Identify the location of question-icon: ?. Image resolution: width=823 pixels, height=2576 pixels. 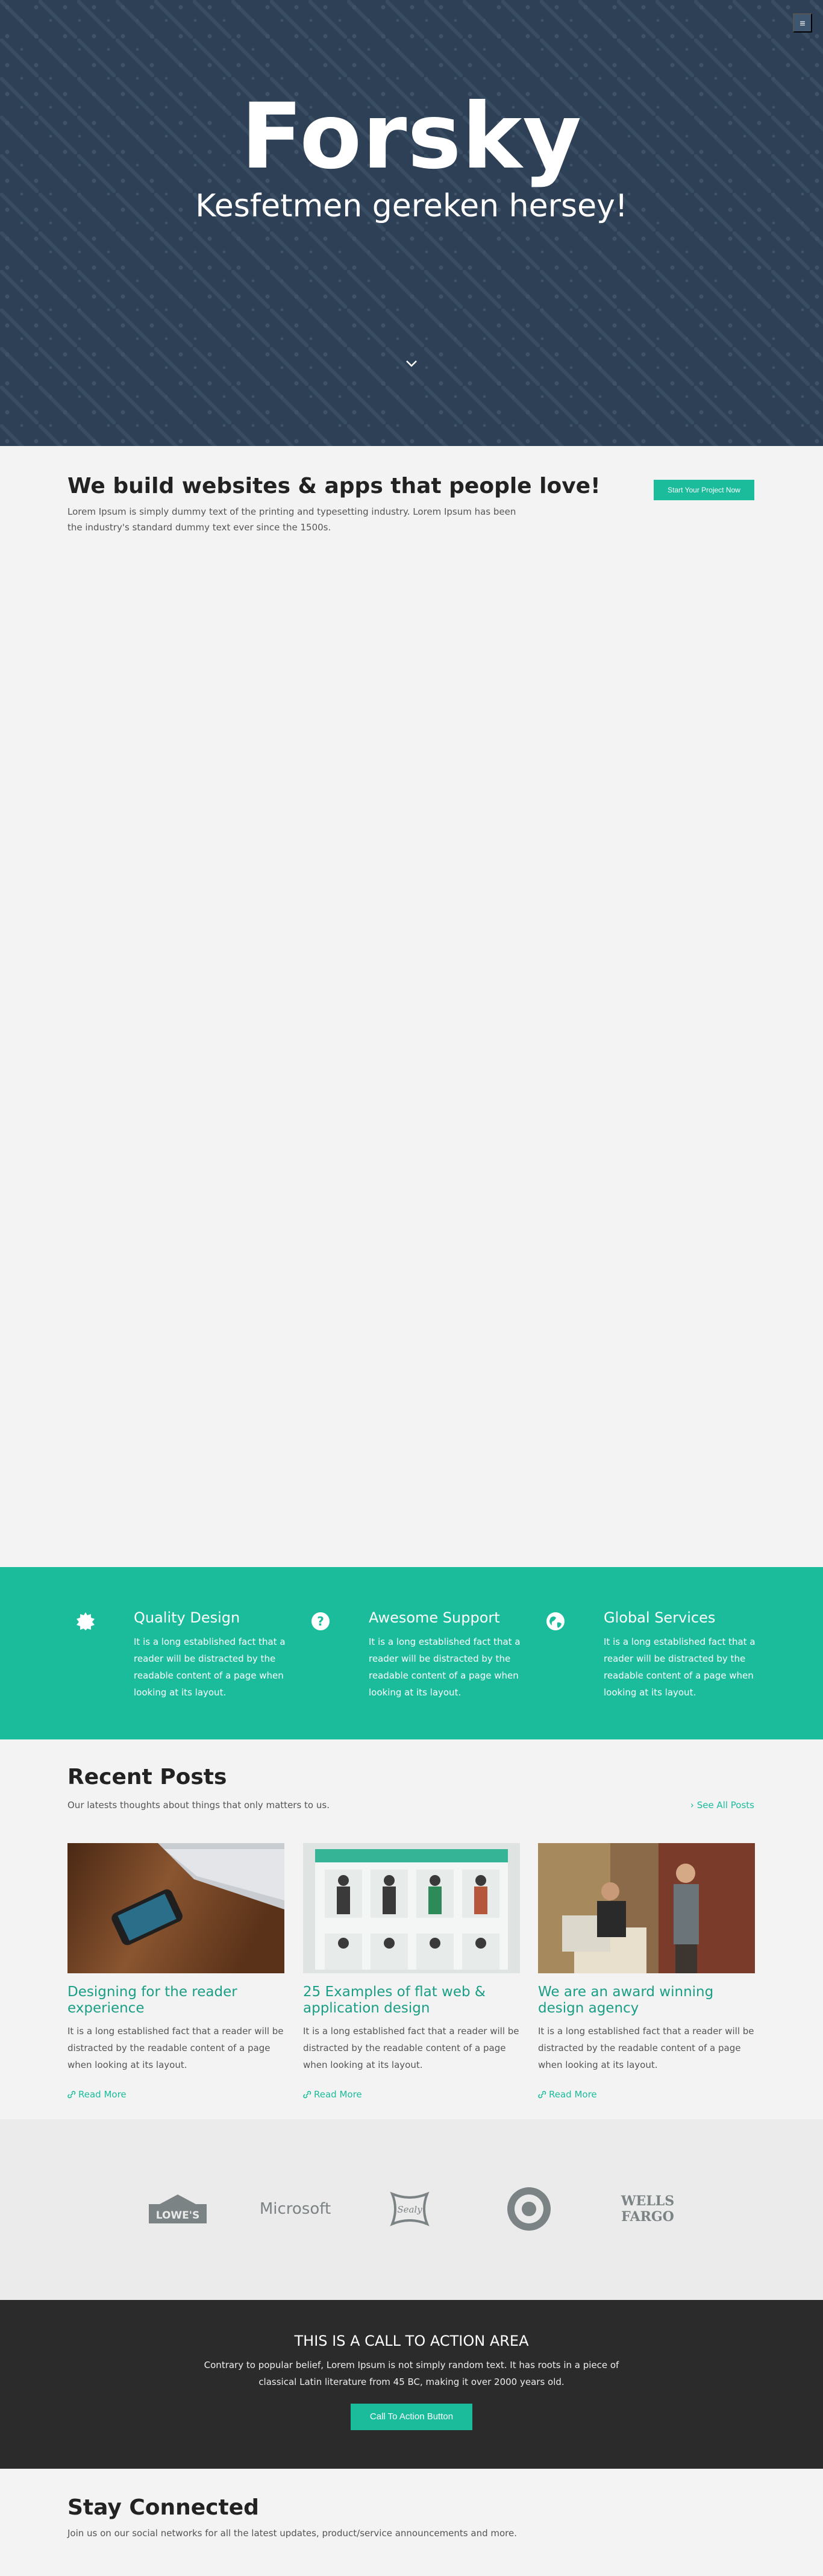
(320, 1621).